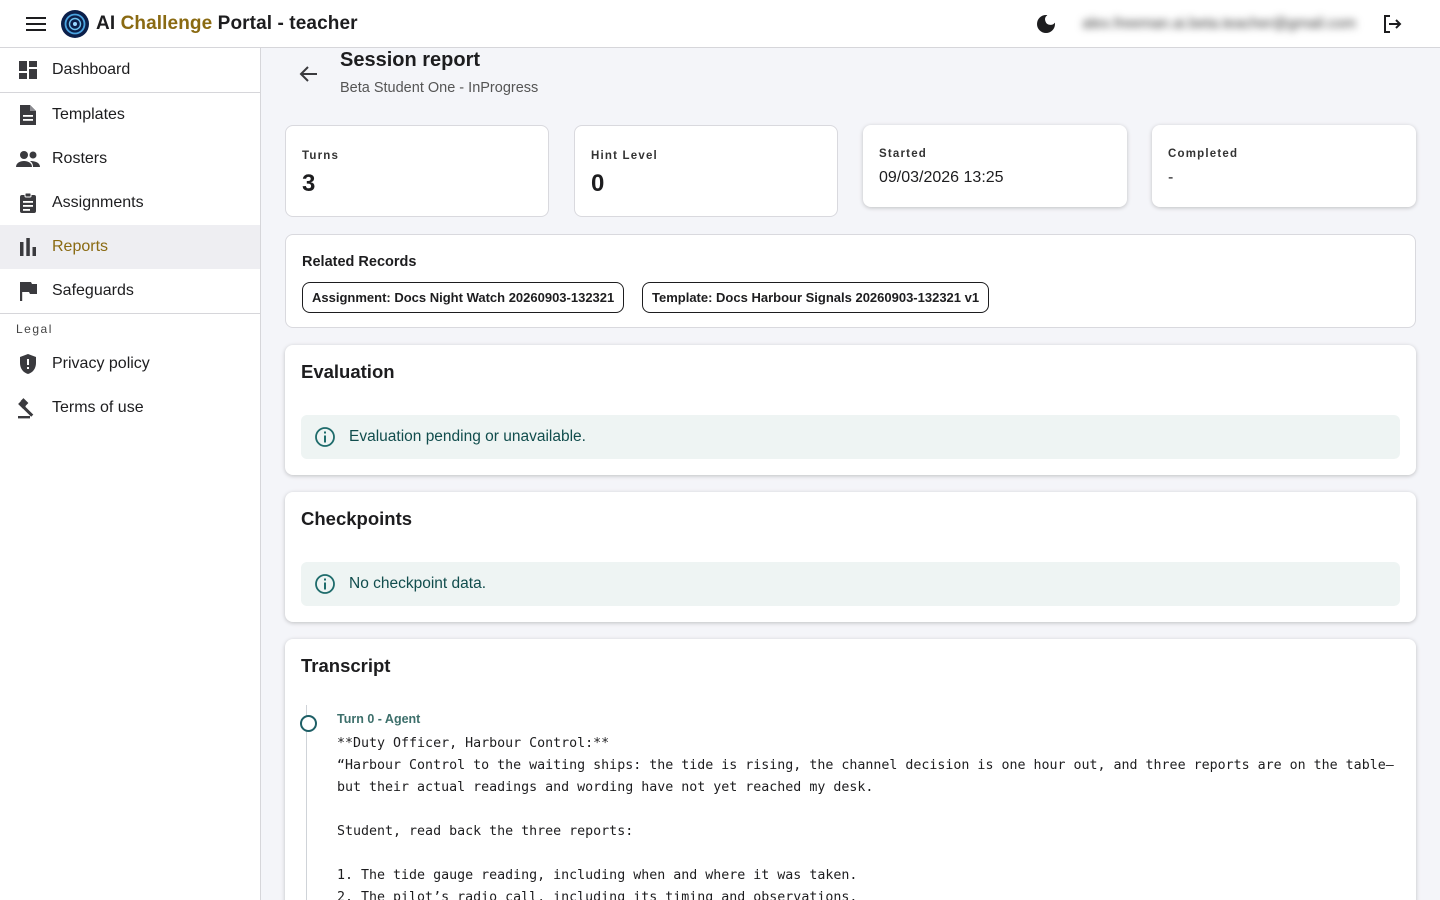 Image resolution: width=1440 pixels, height=900 pixels. What do you see at coordinates (850, 557) in the screenshot?
I see `checkpoints-panel: Checkpoints No checkpoint data.` at bounding box center [850, 557].